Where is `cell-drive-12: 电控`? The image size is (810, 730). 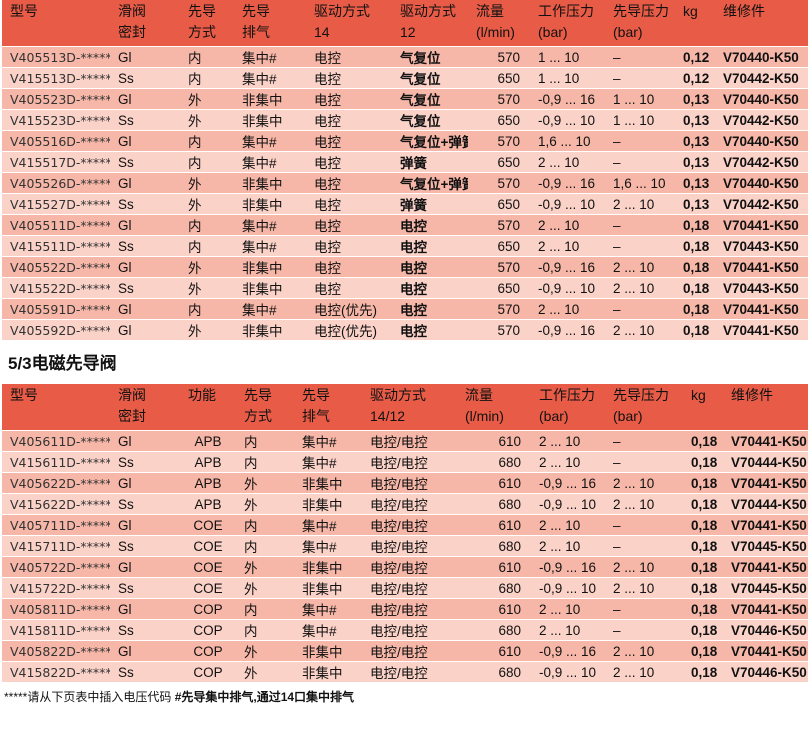
cell-drive-12: 电控 is located at coordinates (430, 245).